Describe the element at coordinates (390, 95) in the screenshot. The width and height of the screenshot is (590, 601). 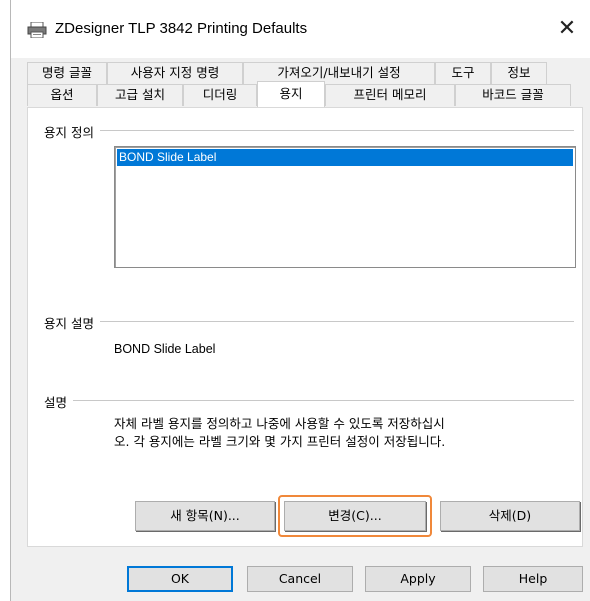
I see `tab-printer-memory: 프린터 메모리` at that location.